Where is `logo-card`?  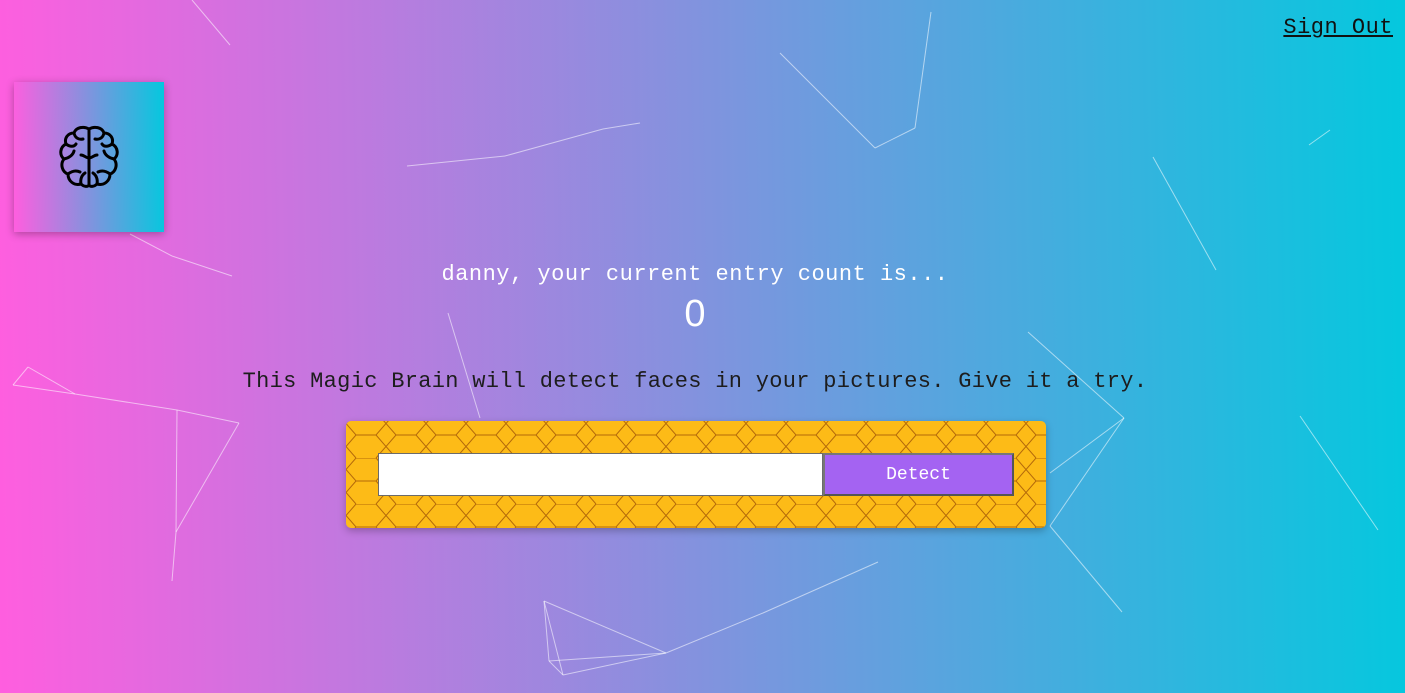 logo-card is located at coordinates (89, 157).